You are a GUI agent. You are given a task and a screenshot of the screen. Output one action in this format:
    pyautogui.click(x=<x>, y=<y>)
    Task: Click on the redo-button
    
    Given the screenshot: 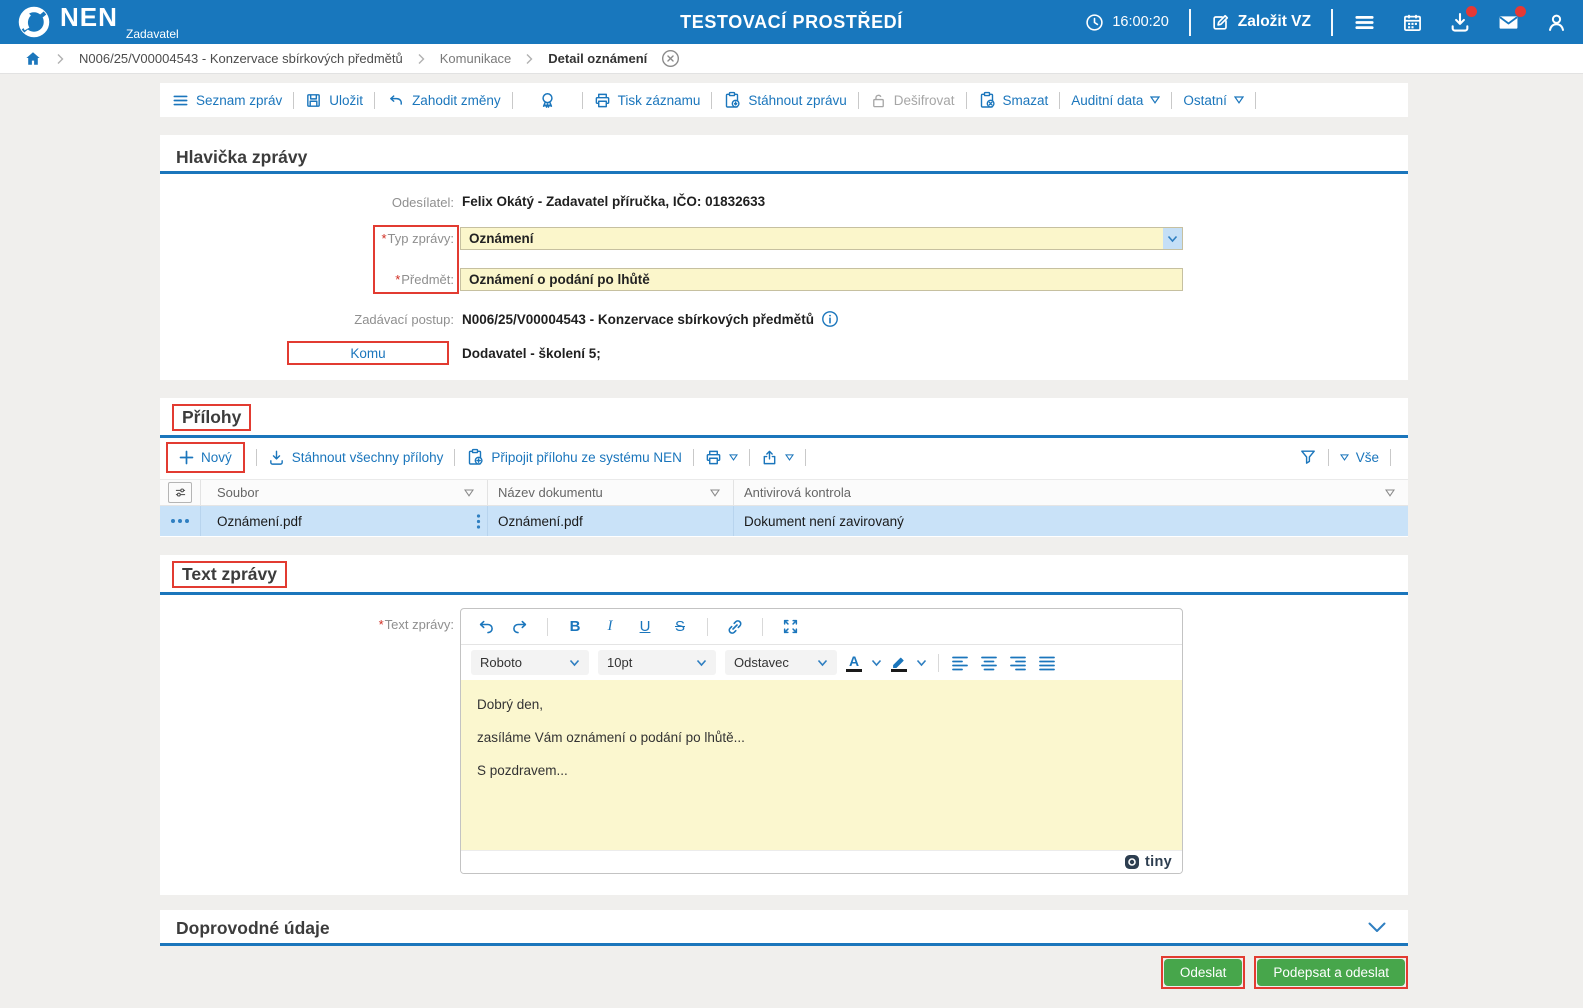 What is the action you would take?
    pyautogui.click(x=520, y=627)
    